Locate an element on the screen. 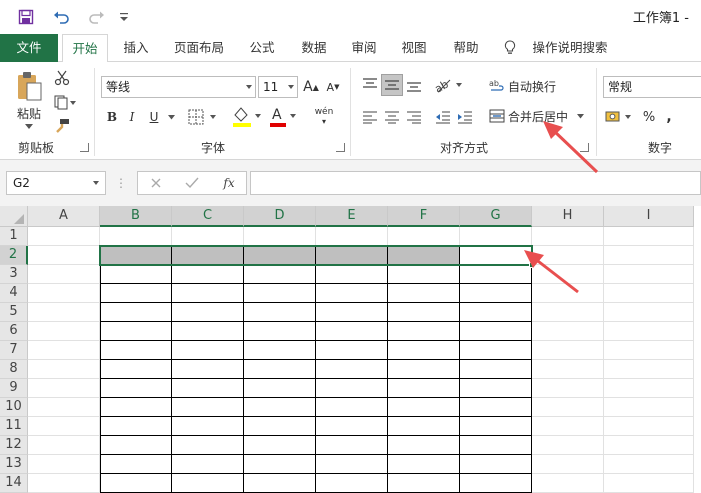 Image resolution: width=701 pixels, height=493 pixels. cell-i7 is located at coordinates (649, 350).